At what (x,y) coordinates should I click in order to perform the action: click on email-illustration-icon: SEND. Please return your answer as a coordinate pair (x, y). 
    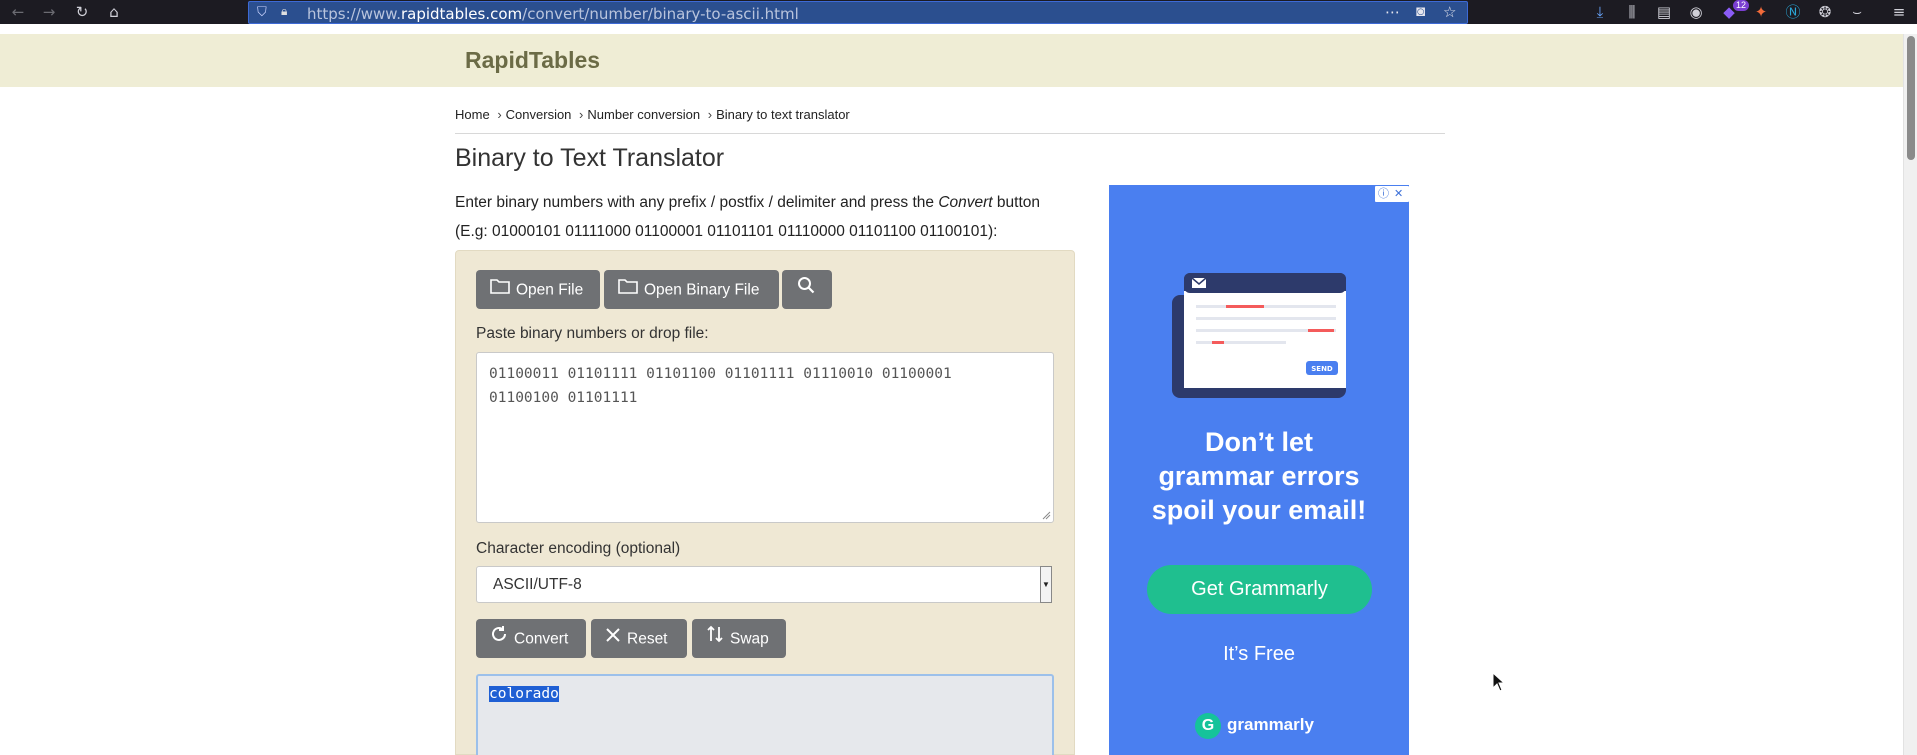
    Looking at the image, I should click on (1259, 335).